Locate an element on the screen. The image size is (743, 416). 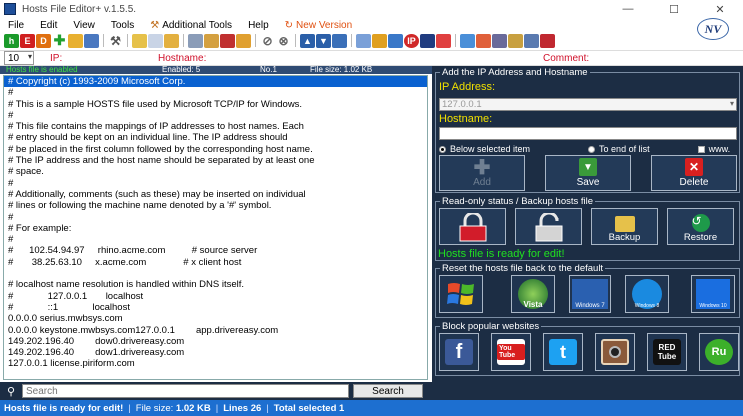
editor-line: 127.0.0.1 license.piriform.com is located at coordinates (215, 363).